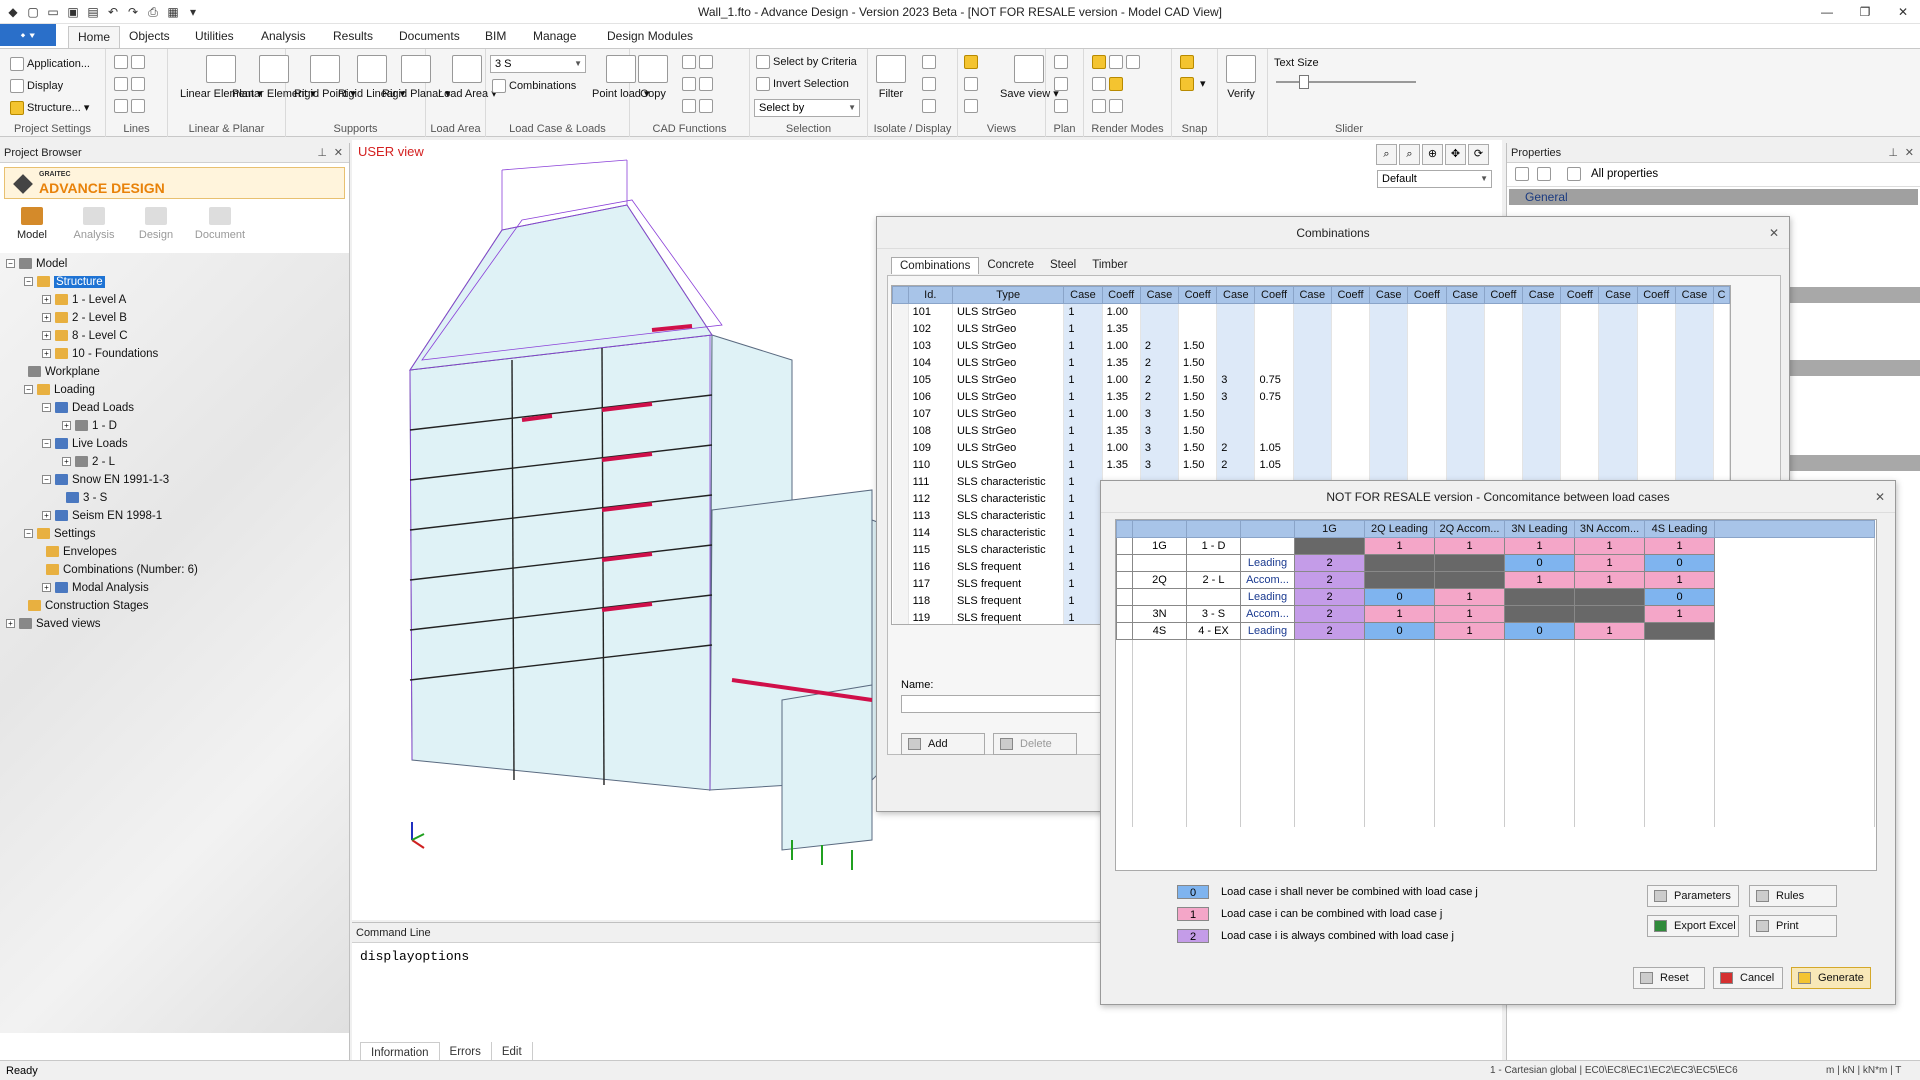  I want to click on parameters-button: Parameters, so click(1693, 896).